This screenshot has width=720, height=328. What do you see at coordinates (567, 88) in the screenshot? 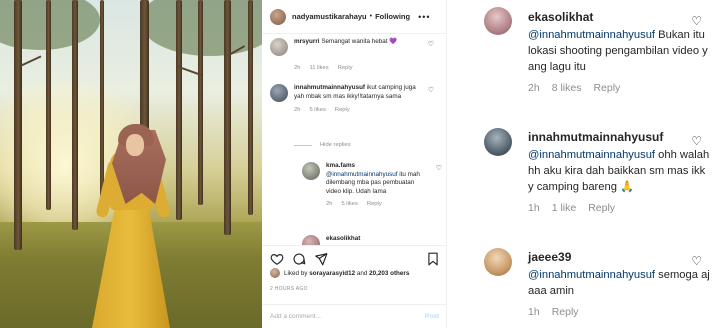
I see `comment-likes: 8 likes` at bounding box center [567, 88].